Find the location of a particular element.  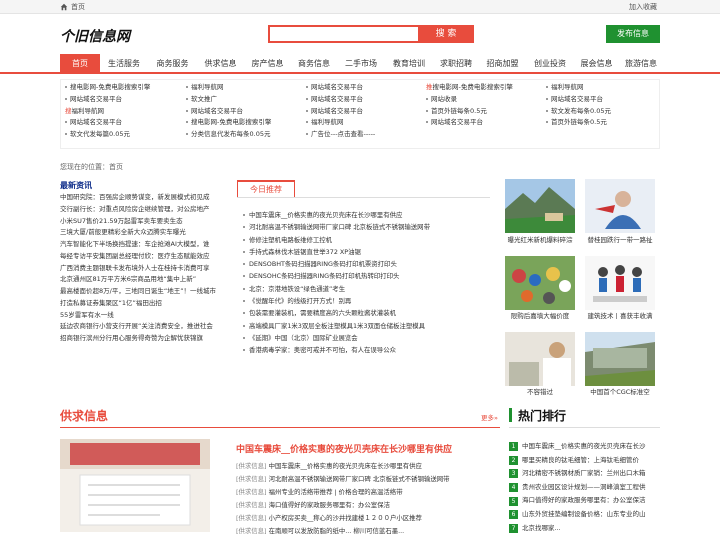

publish-button: 发布信息 is located at coordinates (633, 34).